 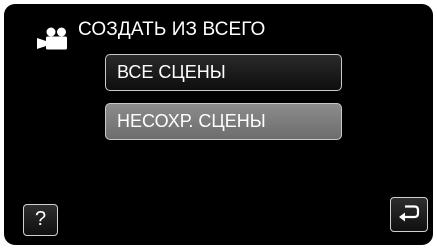 I want to click on video-camera-icon, so click(x=53, y=39).